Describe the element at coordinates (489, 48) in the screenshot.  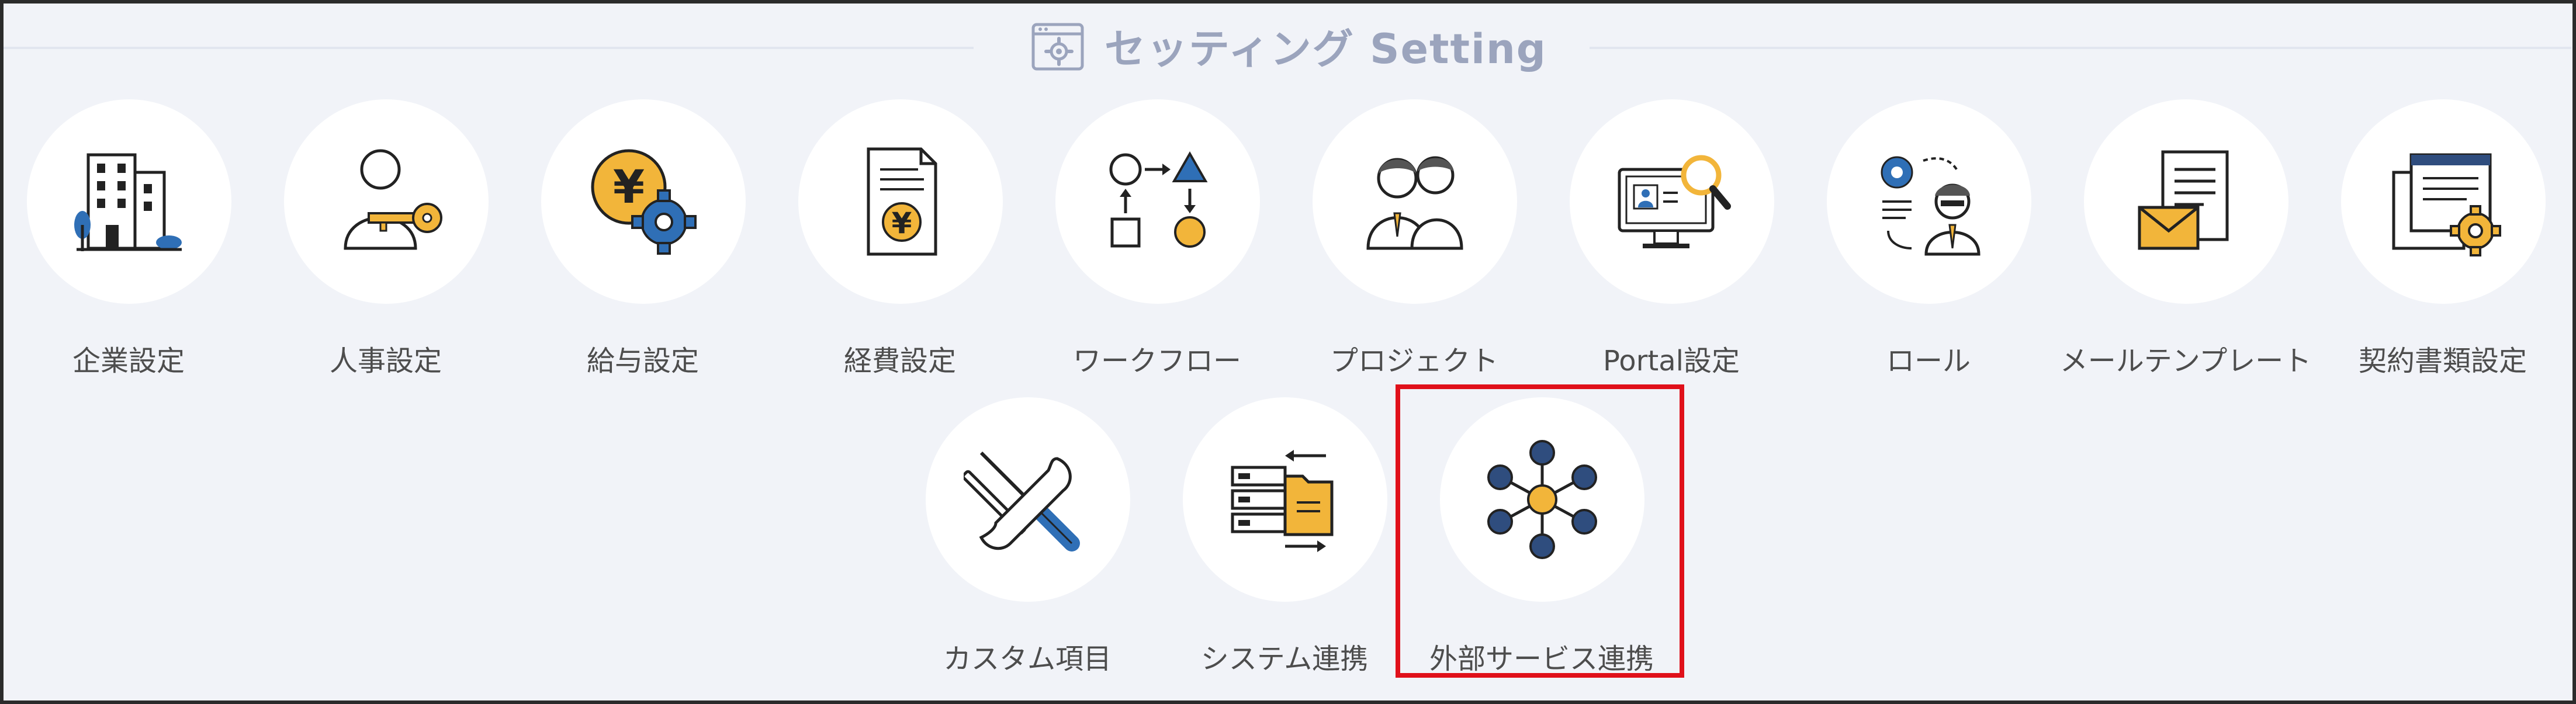
I see `header-divider-left` at that location.